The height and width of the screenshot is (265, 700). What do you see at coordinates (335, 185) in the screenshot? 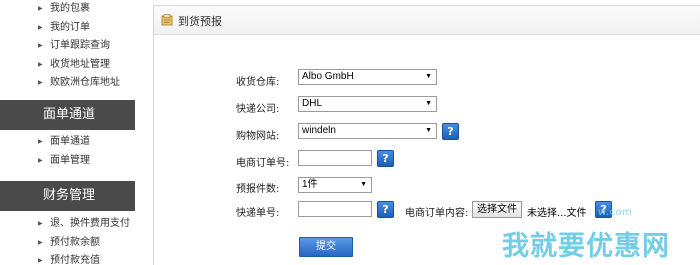
I see `pieces-select: 1件 ▼` at bounding box center [335, 185].